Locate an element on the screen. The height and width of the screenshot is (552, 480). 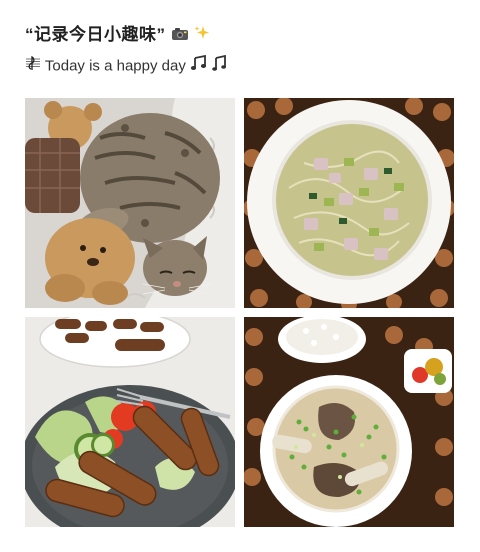
post-subtitle-line: Today is a happy day is located at coordinates (126, 66).